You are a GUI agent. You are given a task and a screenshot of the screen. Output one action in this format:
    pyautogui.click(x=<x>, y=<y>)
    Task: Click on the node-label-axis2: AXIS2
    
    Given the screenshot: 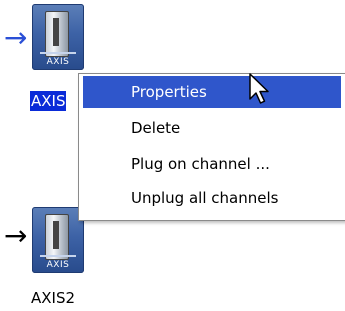 What is the action you would take?
    pyautogui.click(x=53, y=298)
    